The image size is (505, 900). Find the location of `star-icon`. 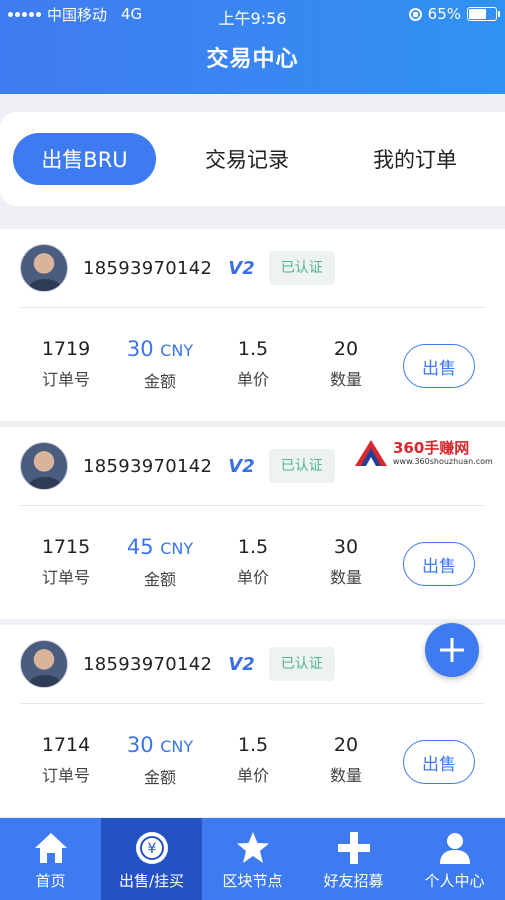

star-icon is located at coordinates (253, 848).